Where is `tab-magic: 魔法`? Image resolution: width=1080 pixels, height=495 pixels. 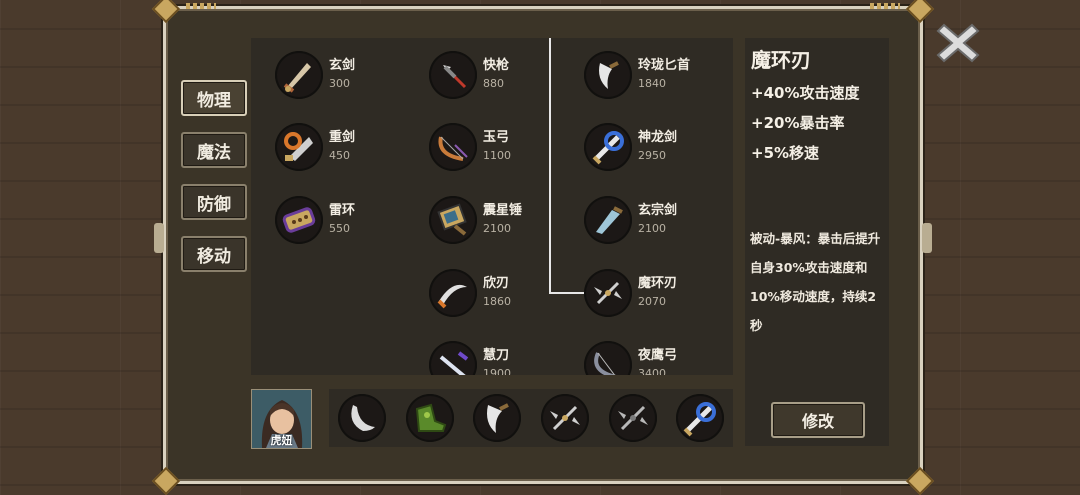 tab-magic: 魔法 is located at coordinates (214, 150).